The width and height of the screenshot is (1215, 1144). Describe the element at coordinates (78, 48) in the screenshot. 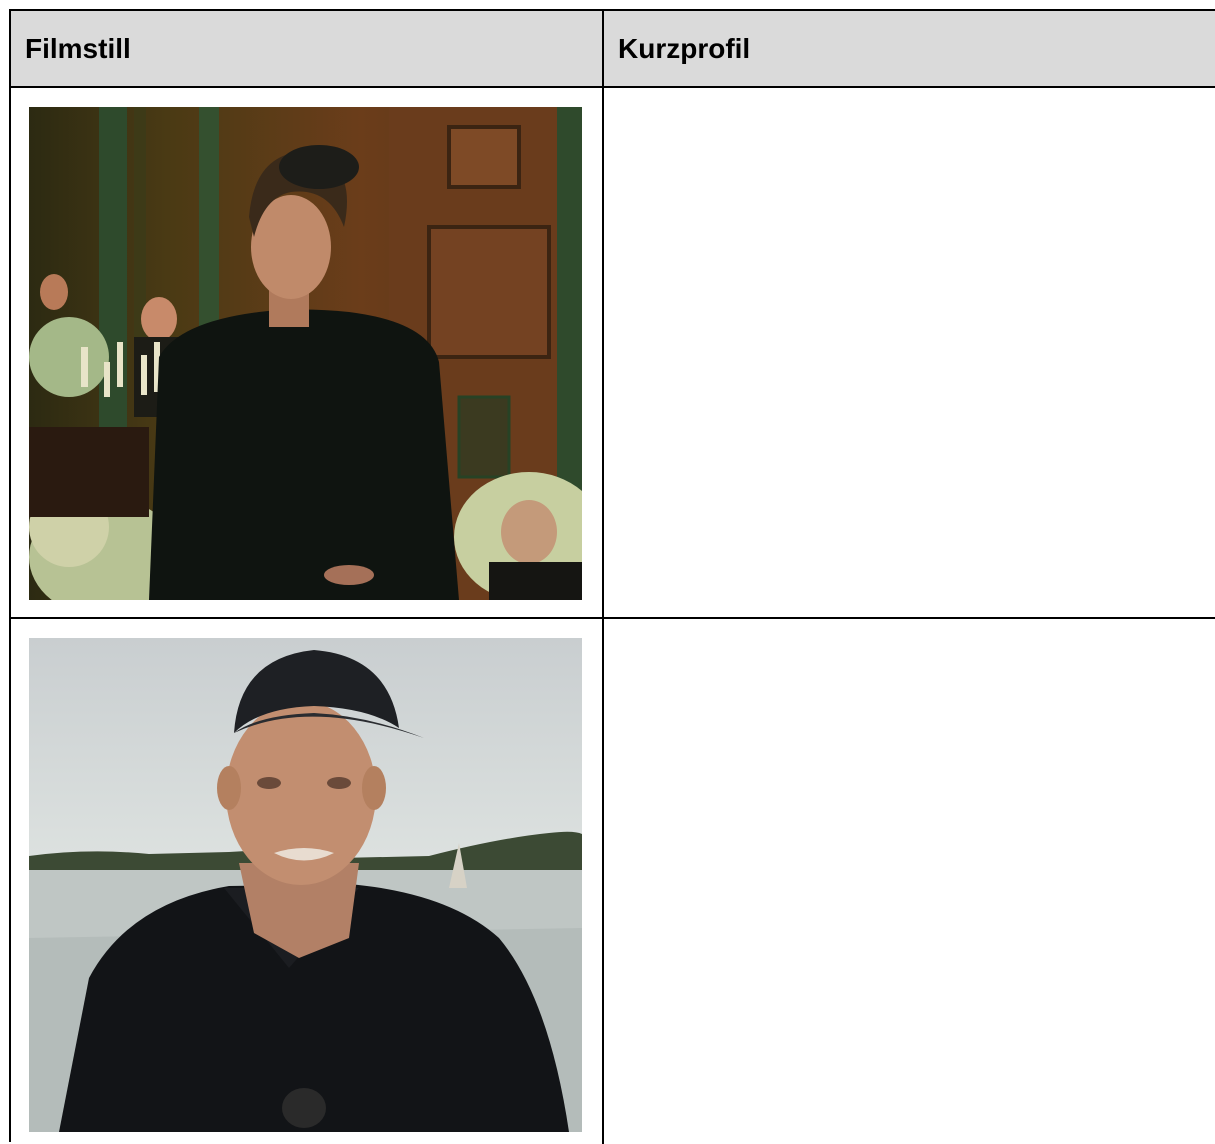

I see `header-filmstill: Filmstill` at that location.